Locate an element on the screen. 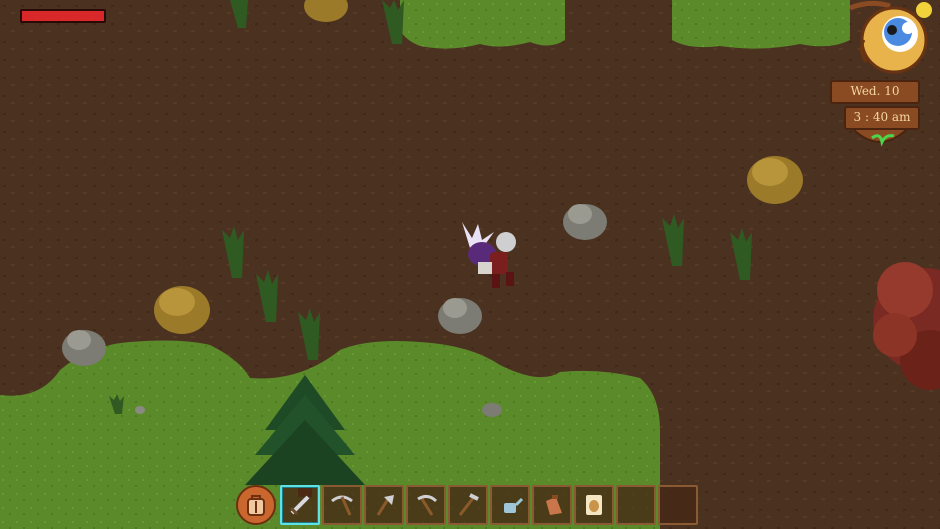 The image size is (940, 529). hotbar is located at coordinates (467, 507).